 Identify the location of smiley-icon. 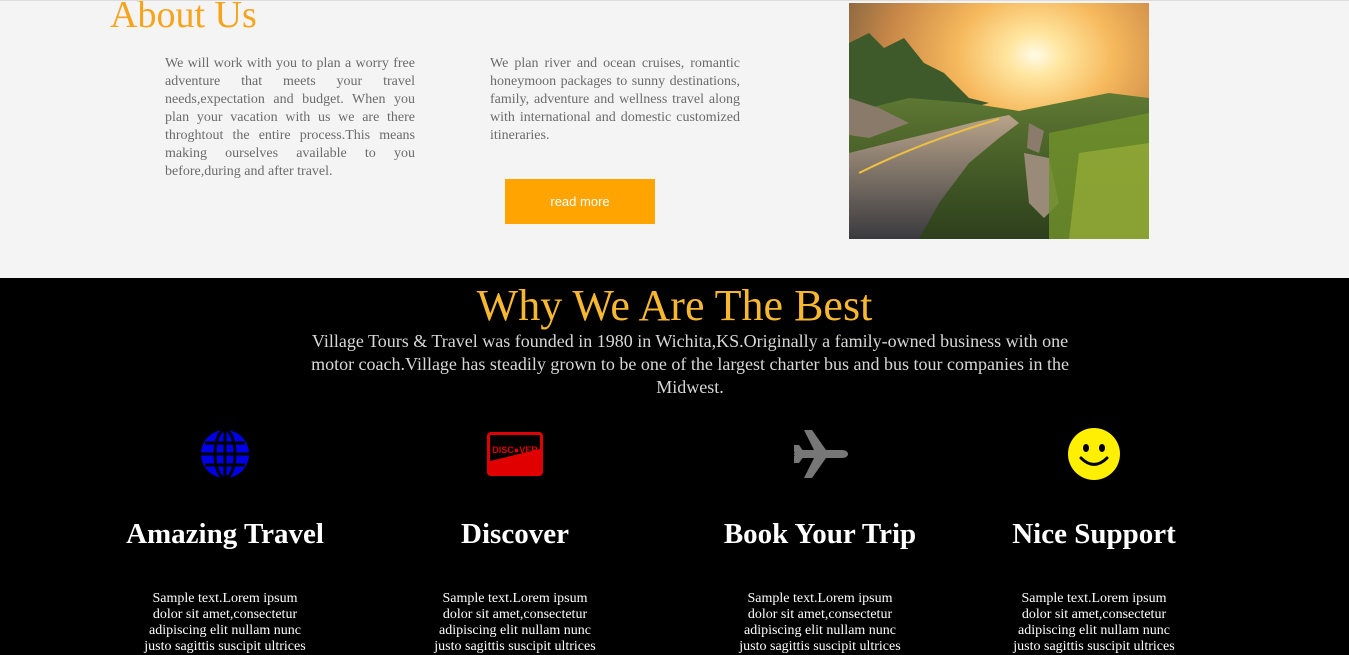
(1094, 454).